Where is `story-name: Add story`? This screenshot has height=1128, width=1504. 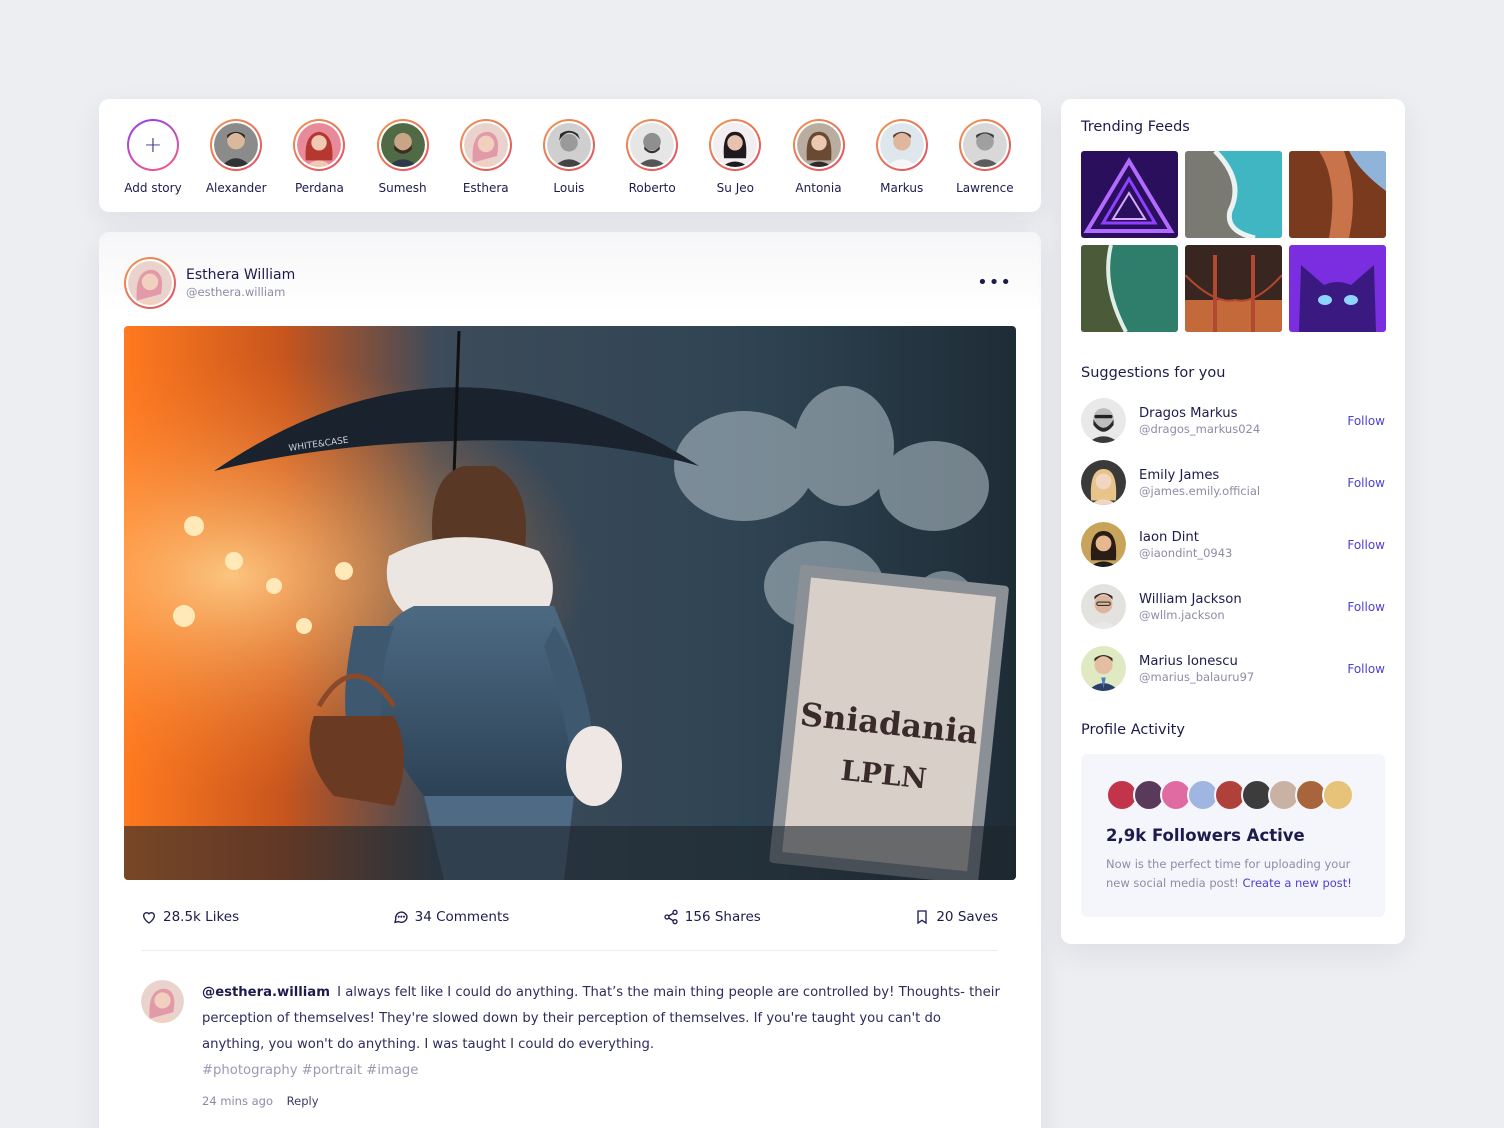 story-name: Add story is located at coordinates (153, 188).